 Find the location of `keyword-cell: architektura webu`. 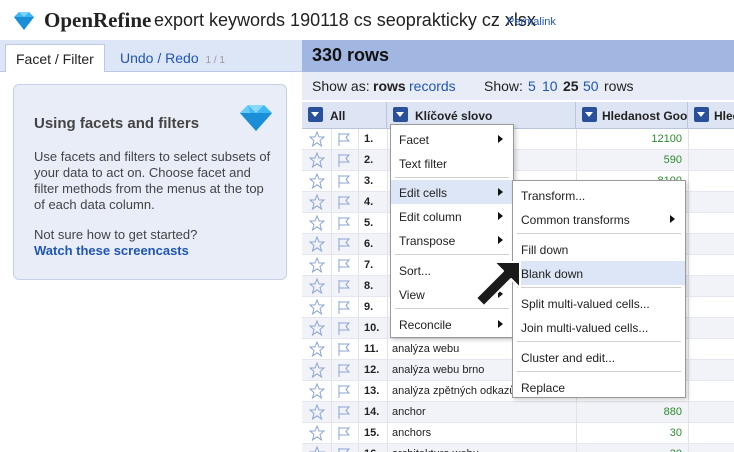

keyword-cell: architektura webu is located at coordinates (435, 450).